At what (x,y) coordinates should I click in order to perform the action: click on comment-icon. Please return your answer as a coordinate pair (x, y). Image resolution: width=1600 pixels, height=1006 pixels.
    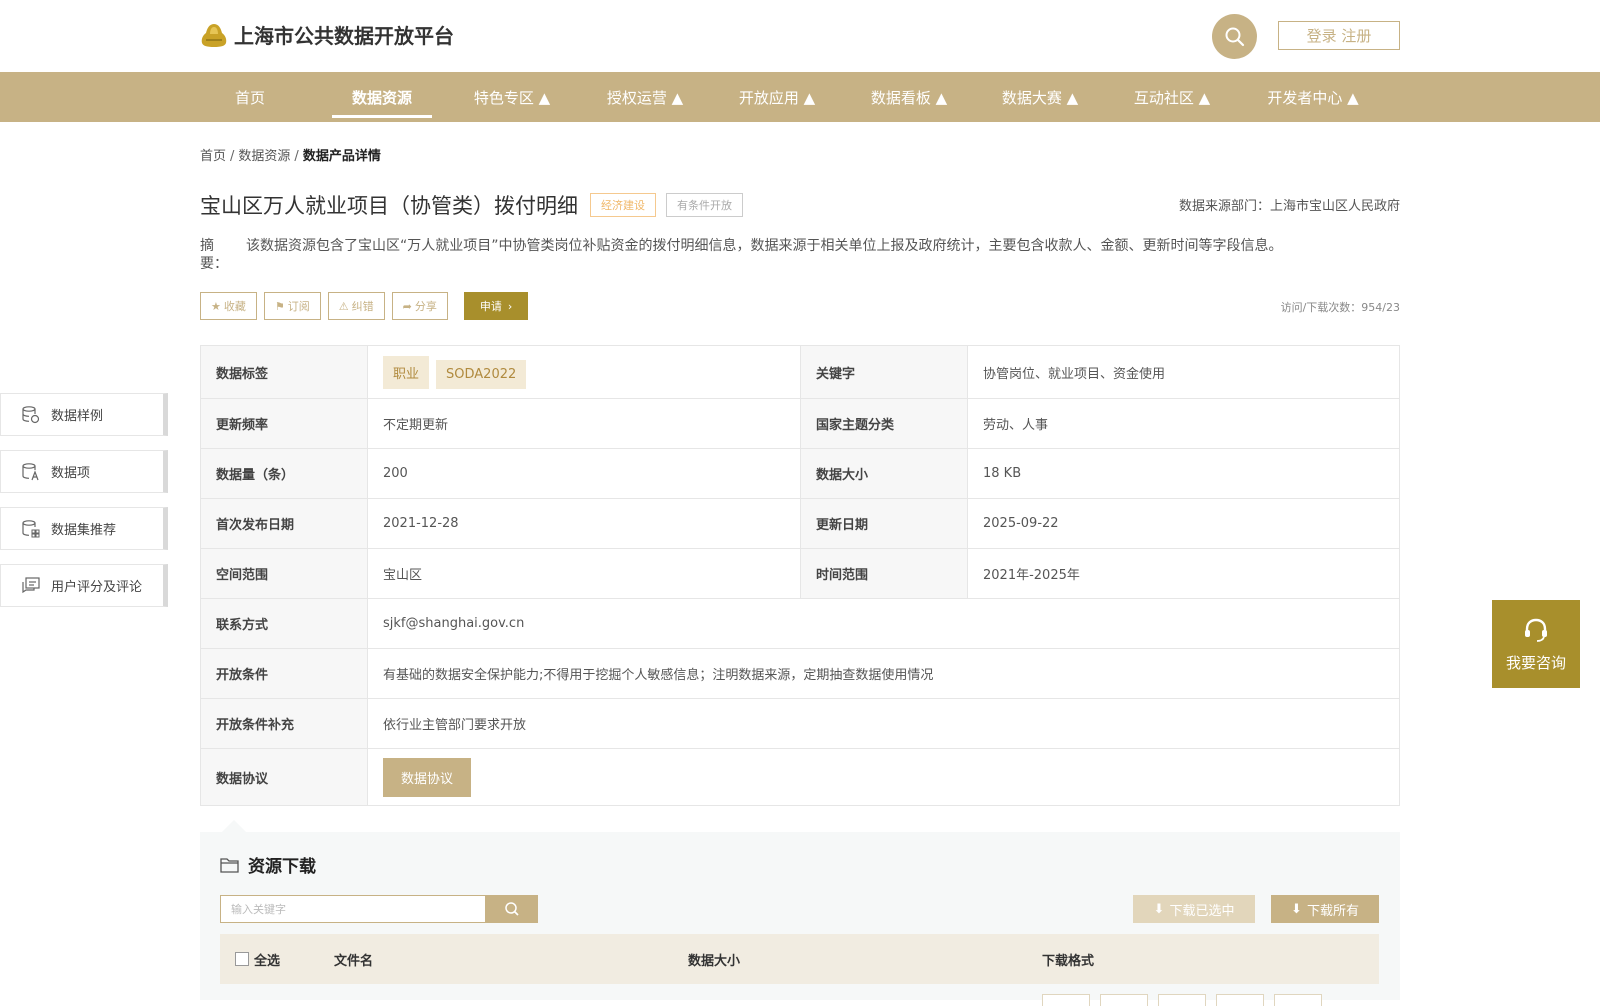
    Looking at the image, I should click on (31, 584).